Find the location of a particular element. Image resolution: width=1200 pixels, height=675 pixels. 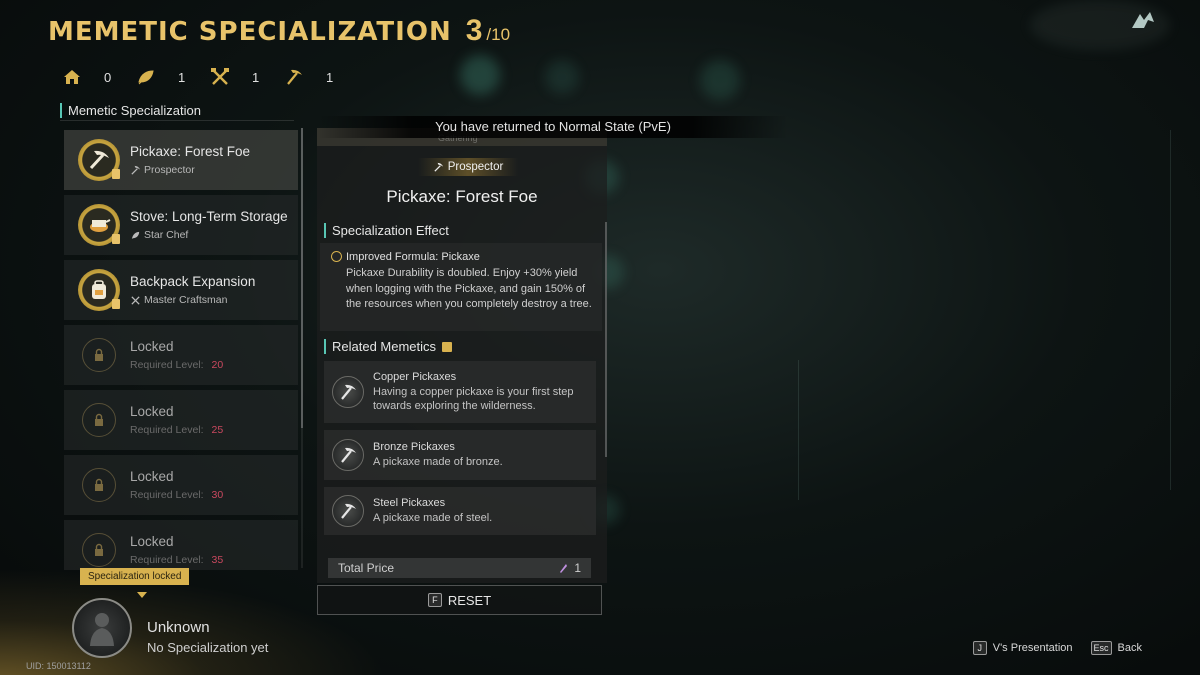

stat-chef: 1 is located at coordinates (162, 77).